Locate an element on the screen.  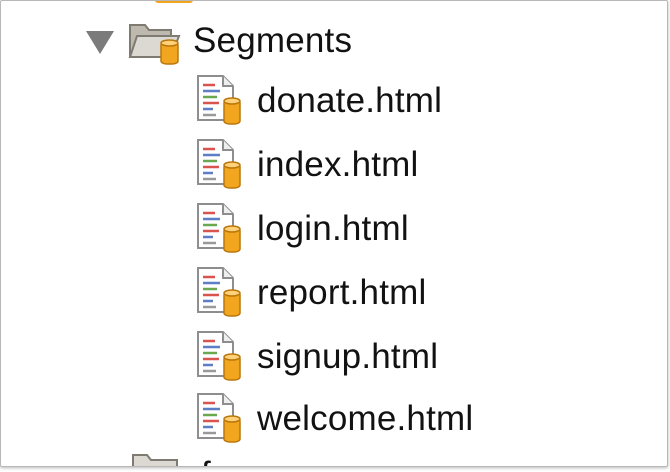
tree-item-file: report.html is located at coordinates (310, 293).